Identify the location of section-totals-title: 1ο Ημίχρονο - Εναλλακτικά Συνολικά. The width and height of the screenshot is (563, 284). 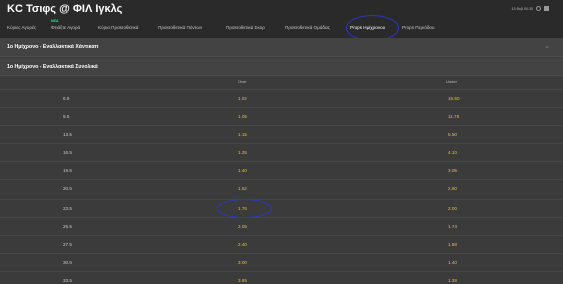
(52, 67).